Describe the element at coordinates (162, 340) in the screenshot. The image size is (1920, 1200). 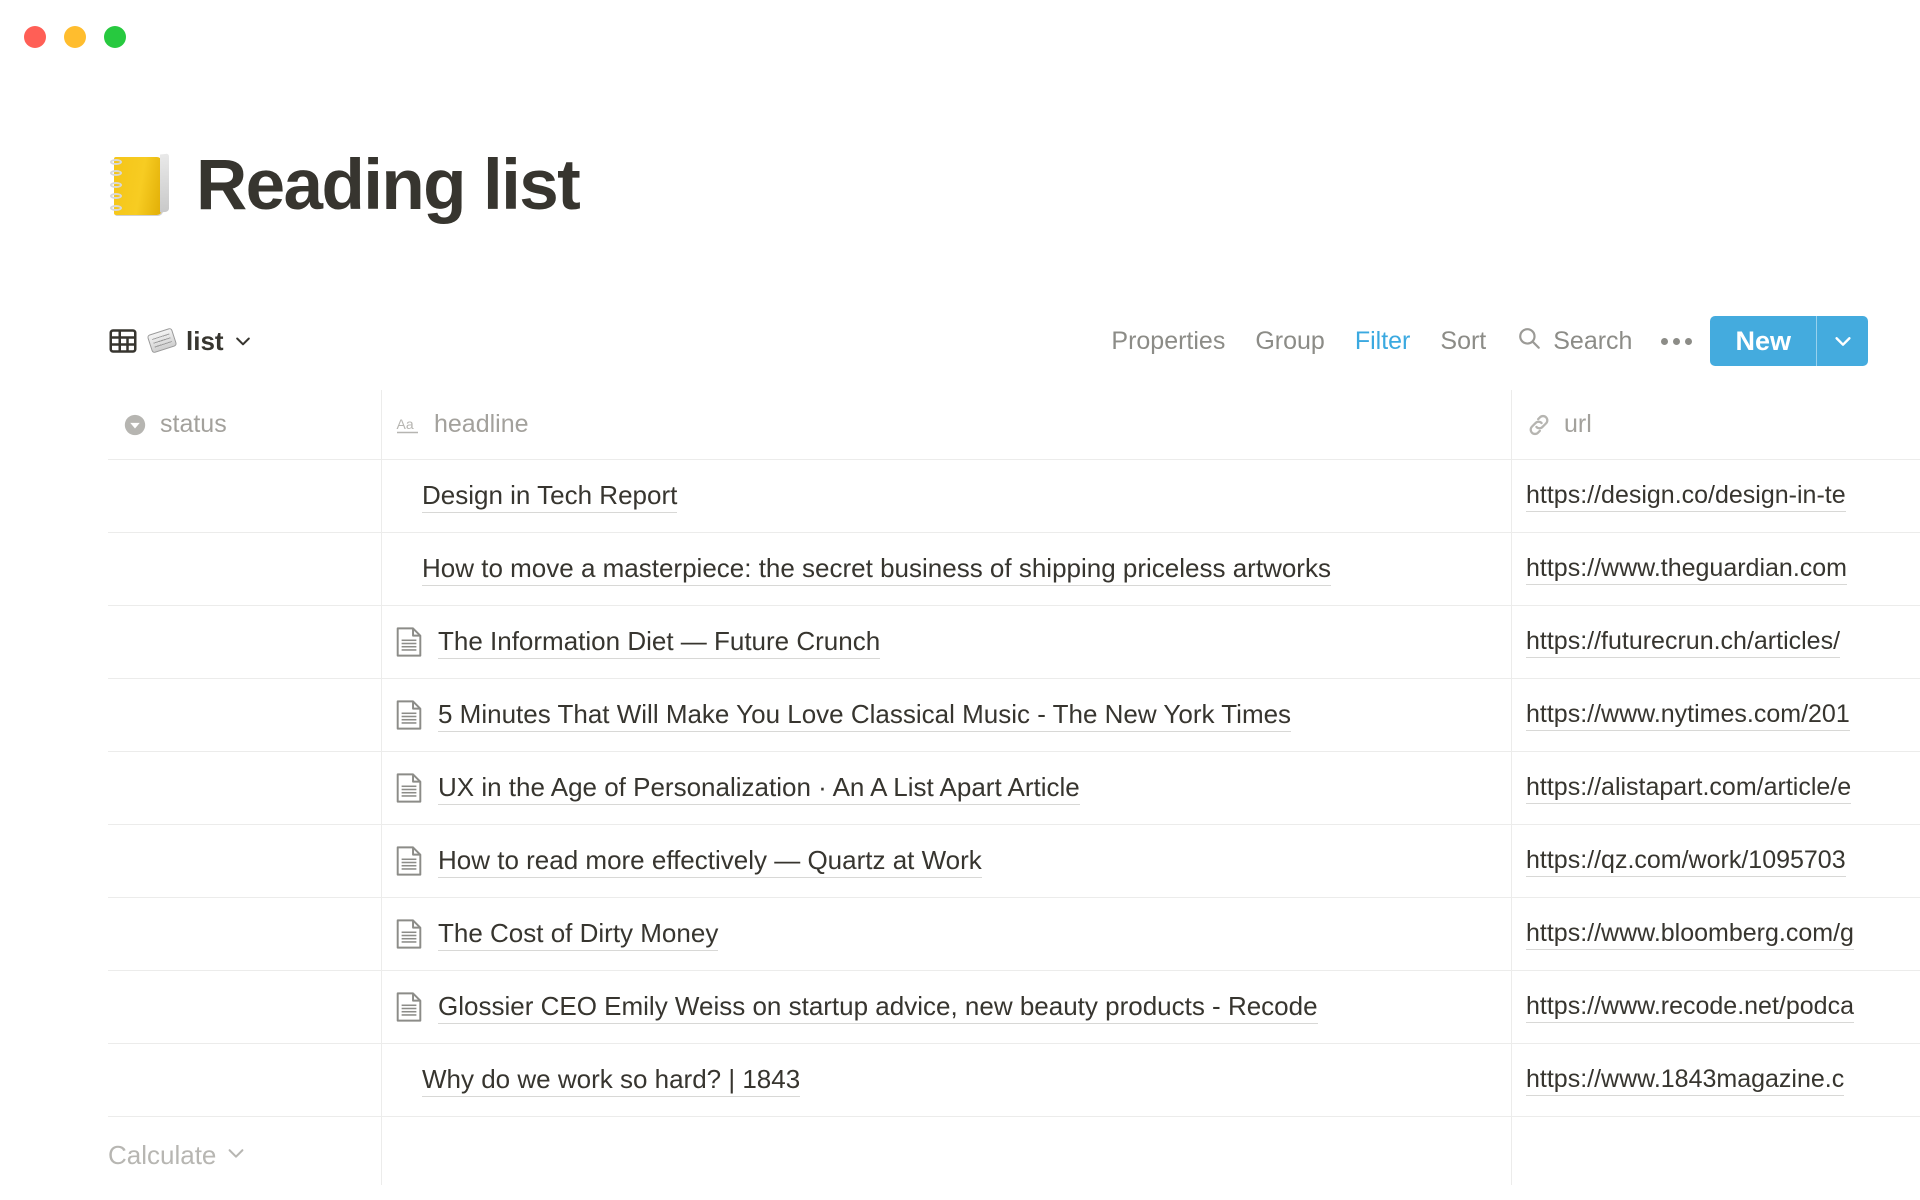
I see `rolled-up-newspaper-icon` at that location.